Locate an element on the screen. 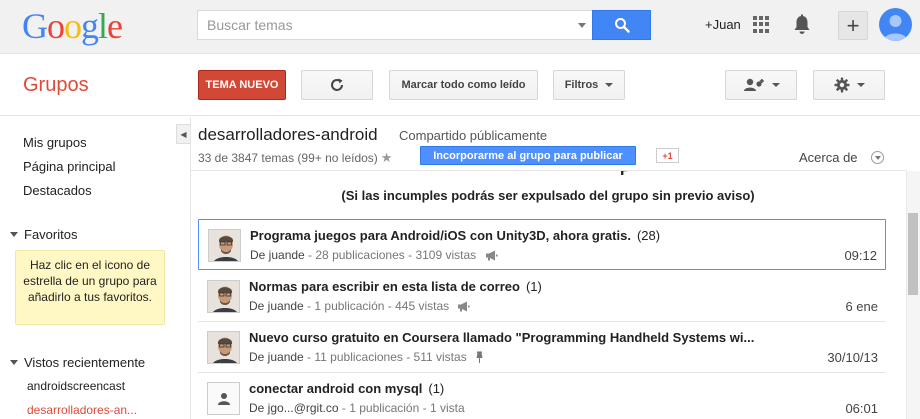 Image resolution: width=920 pixels, height=419 pixels. thread-title: conectar android con mysql (1) is located at coordinates (346, 388).